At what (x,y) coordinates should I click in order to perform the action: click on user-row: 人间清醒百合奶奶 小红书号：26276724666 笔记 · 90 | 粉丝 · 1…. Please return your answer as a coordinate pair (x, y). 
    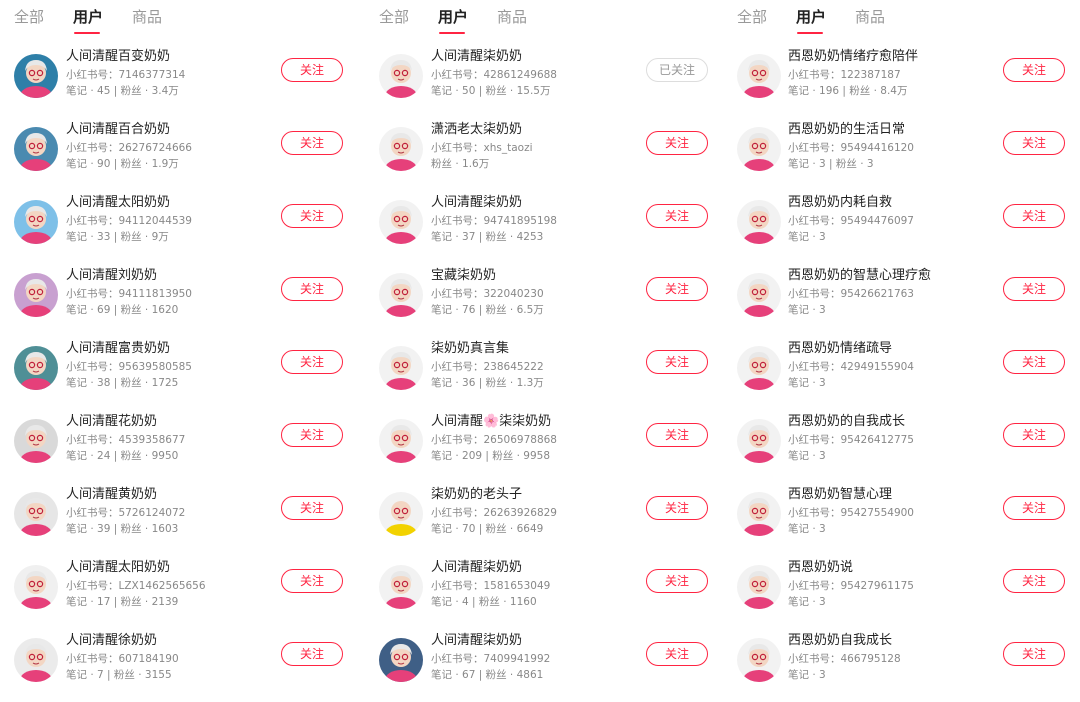
    Looking at the image, I should click on (189, 156).